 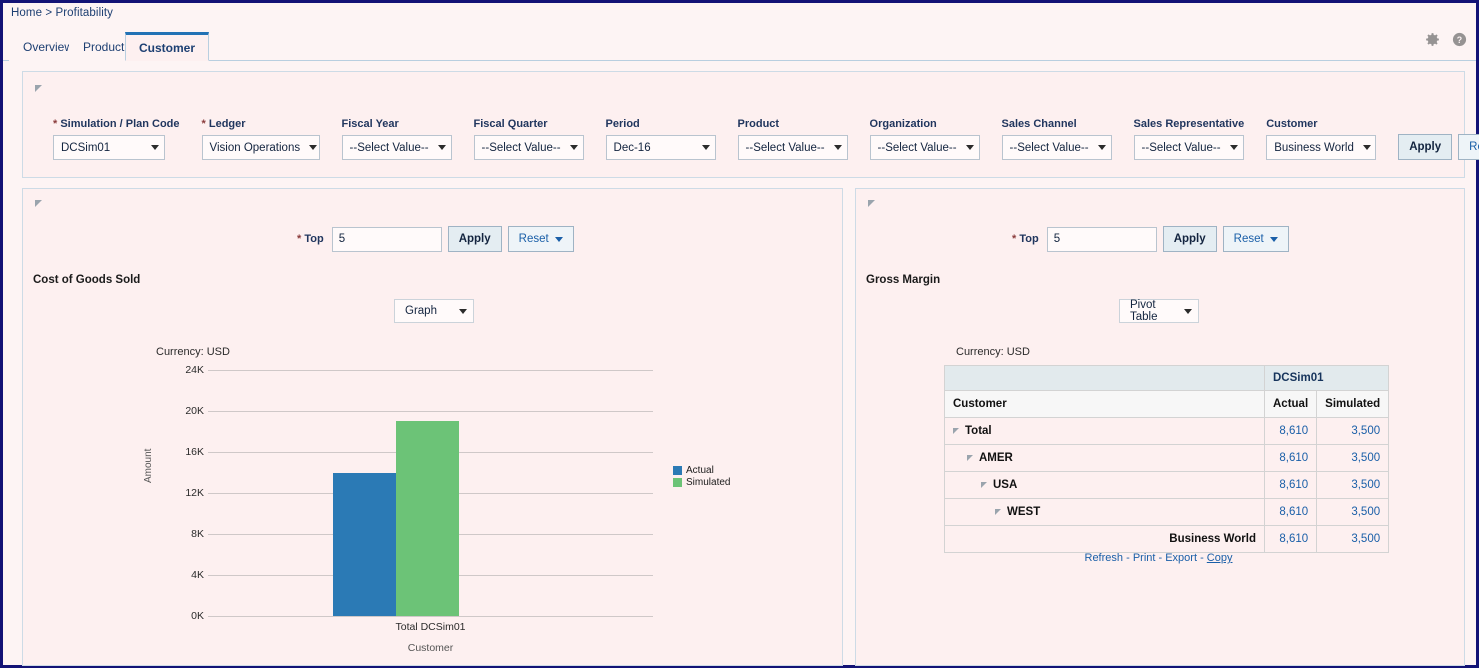 What do you see at coordinates (632, 147) in the screenshot?
I see `selected-value: Dec-16` at bounding box center [632, 147].